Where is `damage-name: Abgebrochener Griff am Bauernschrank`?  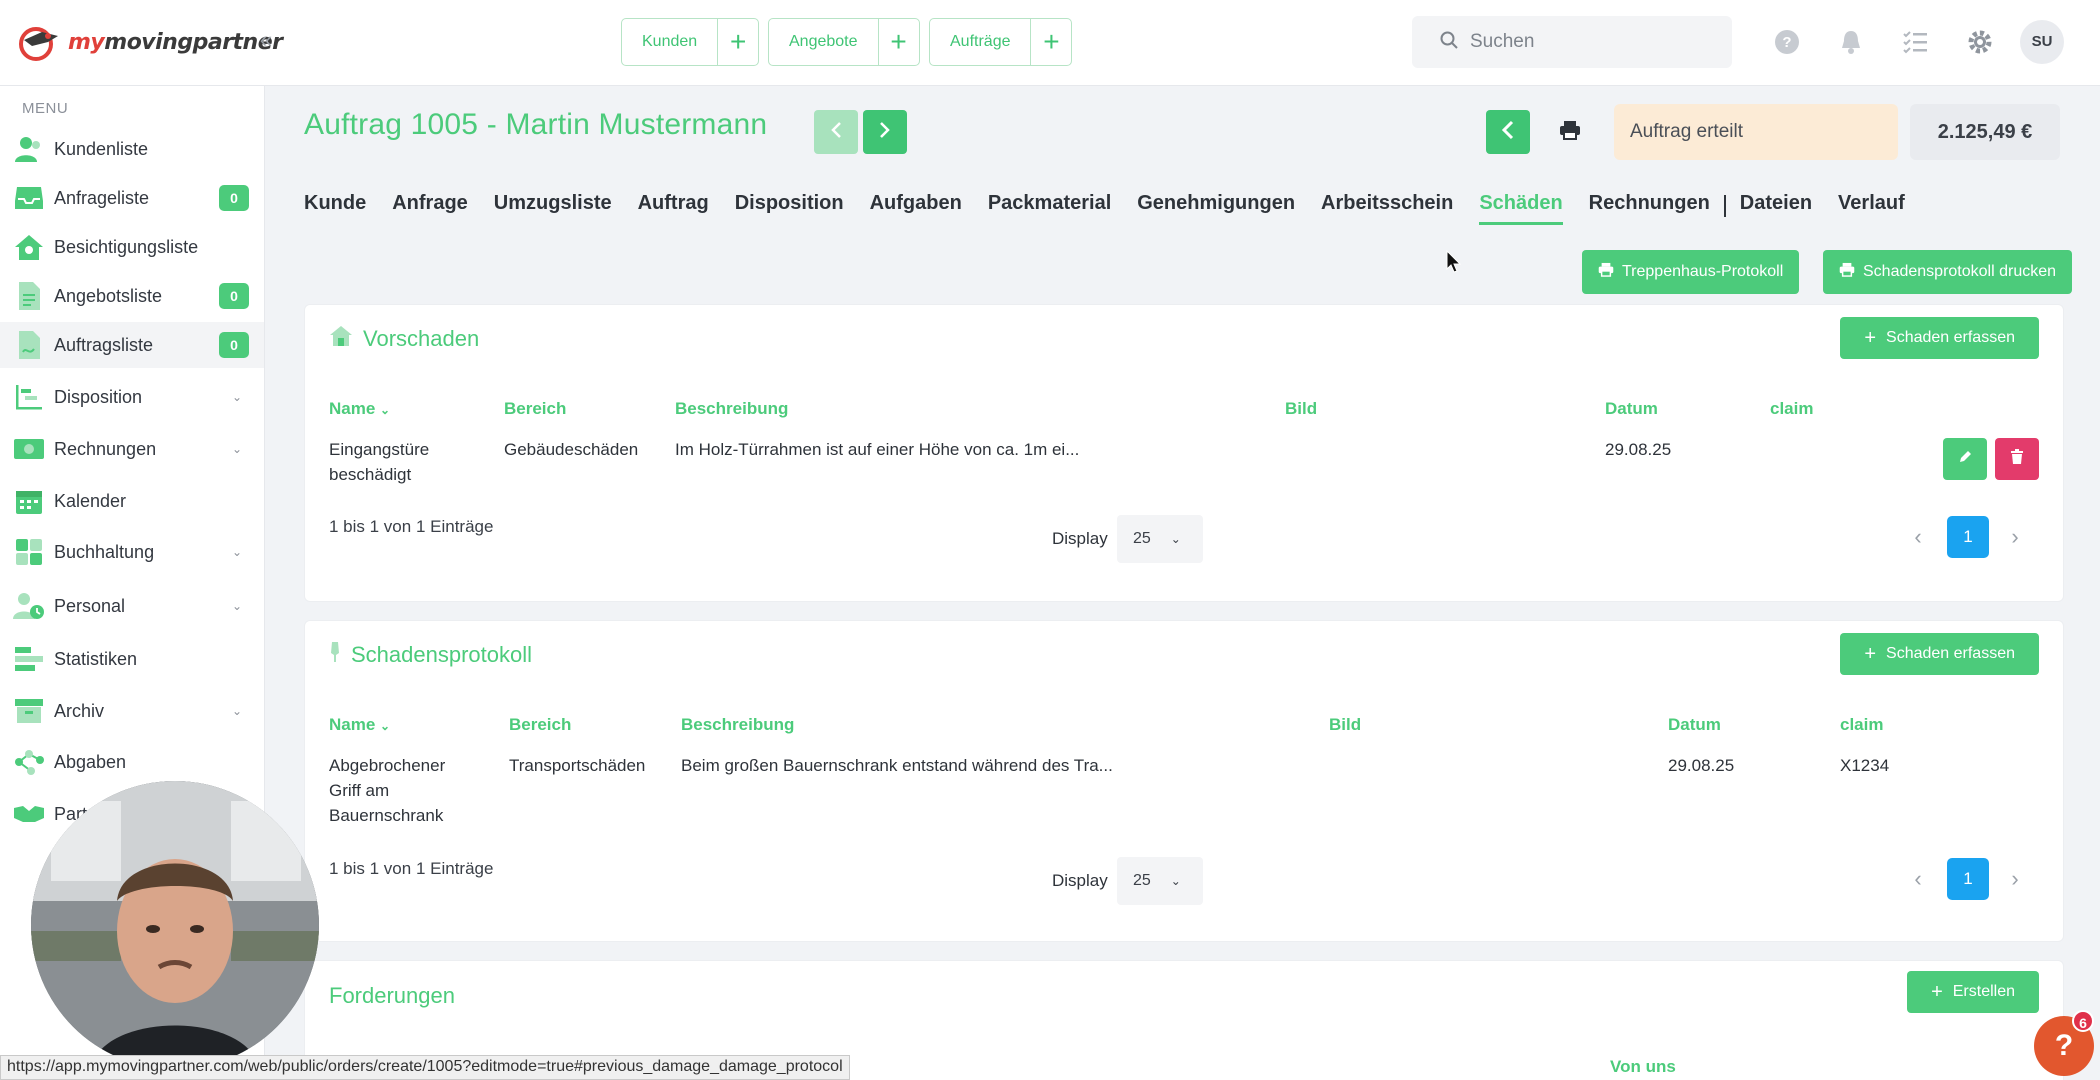
damage-name: Abgebrochener Griff am Bauernschrank is located at coordinates (387, 790).